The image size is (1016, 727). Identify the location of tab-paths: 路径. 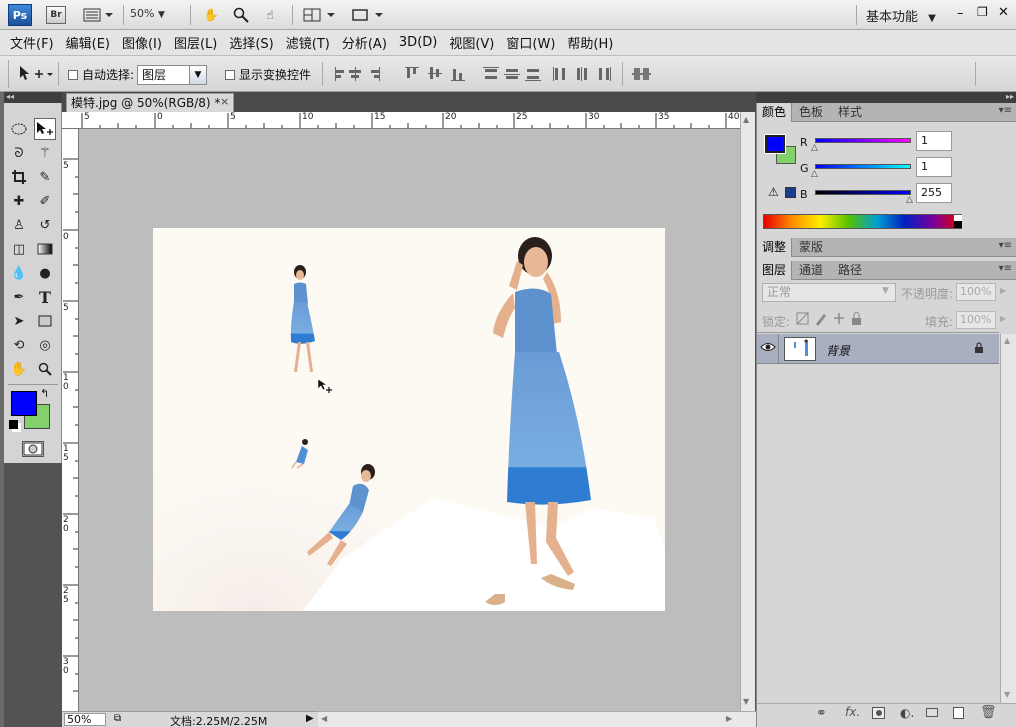
(850, 270).